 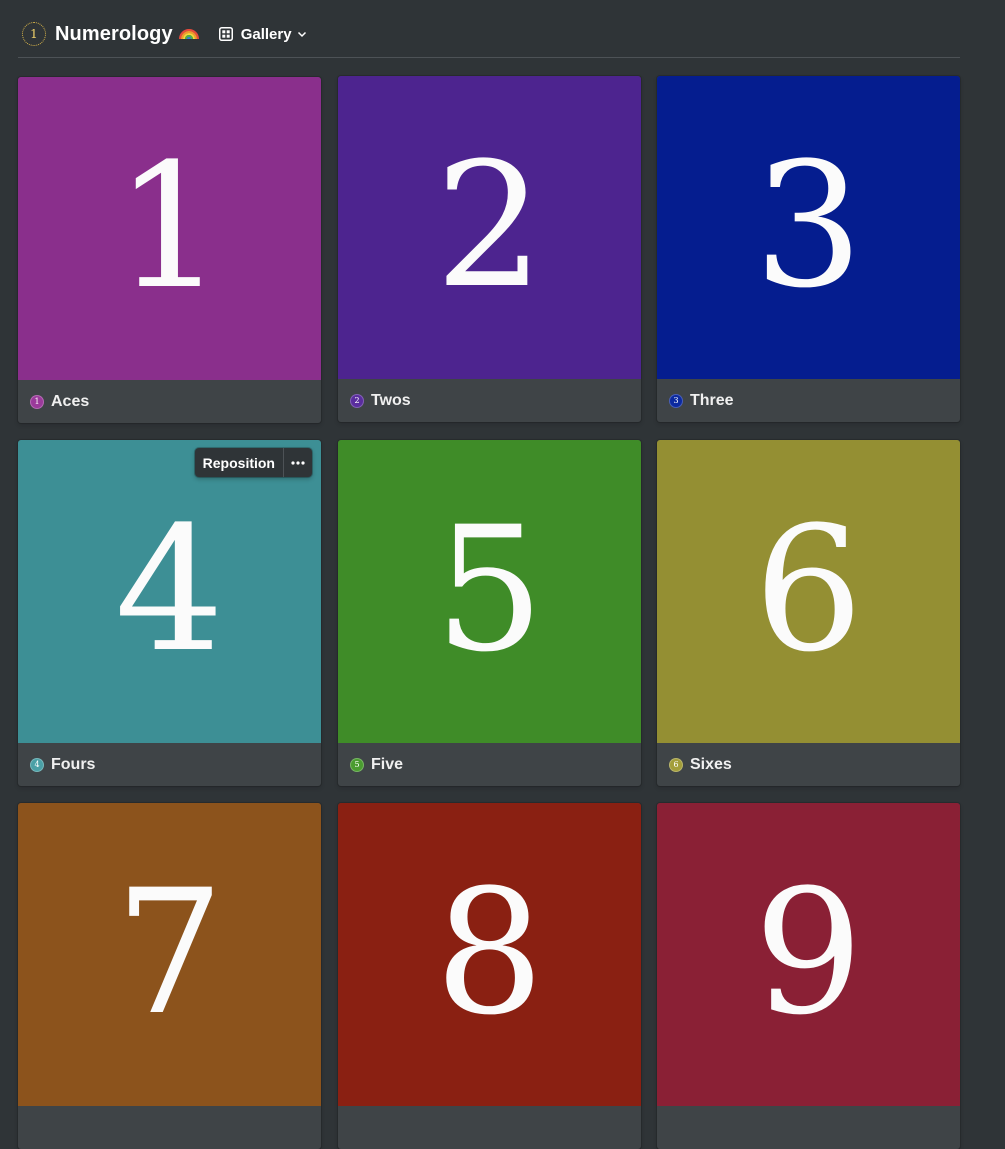 I want to click on card-title: Twos, so click(x=391, y=400).